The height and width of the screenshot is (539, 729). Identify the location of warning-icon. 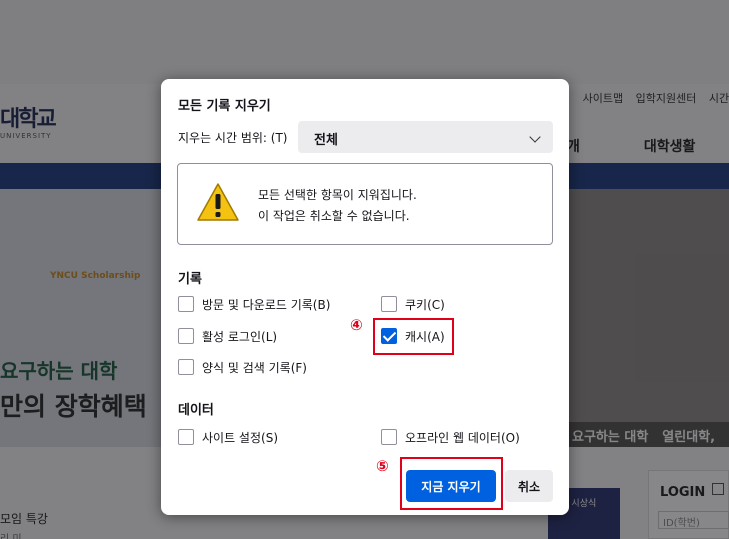
(218, 202).